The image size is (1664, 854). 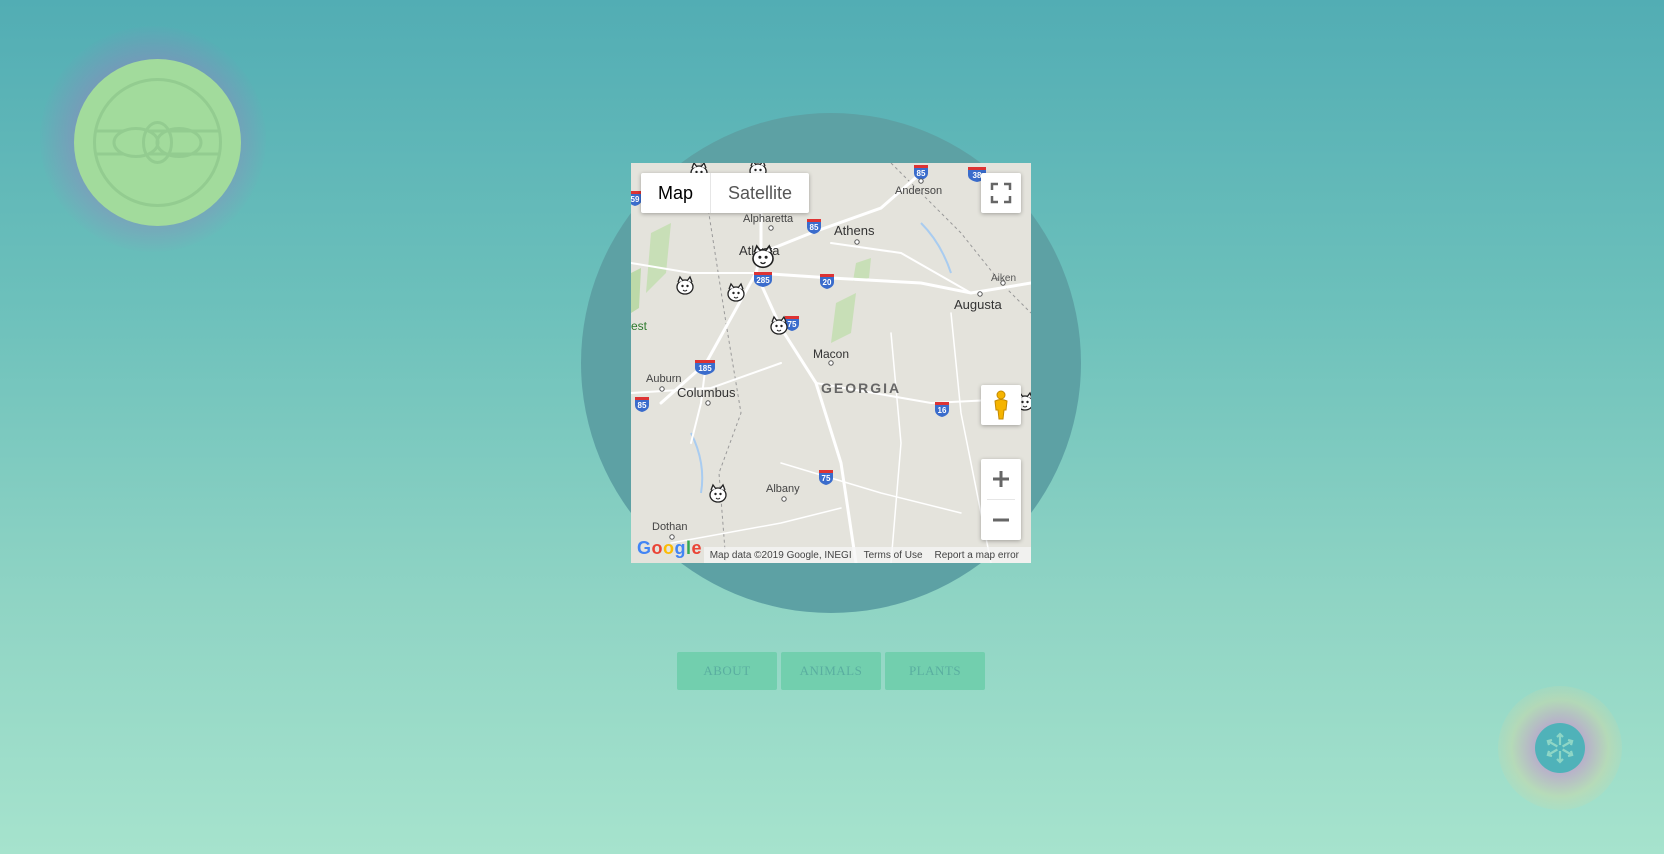 What do you see at coordinates (977, 555) in the screenshot?
I see `report-map-error-link: Report a map error` at bounding box center [977, 555].